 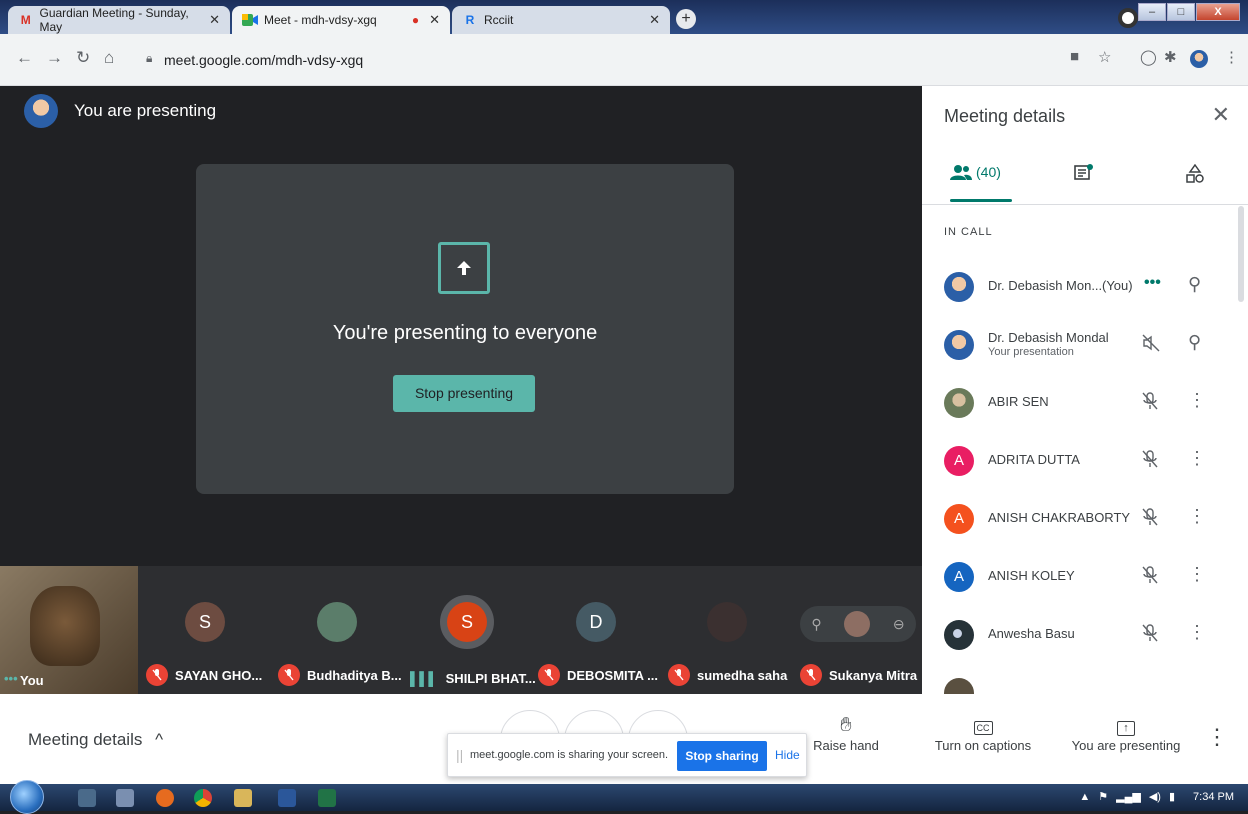 I want to click on meeting-details-toggle: Meeting details ^, so click(x=95, y=740).